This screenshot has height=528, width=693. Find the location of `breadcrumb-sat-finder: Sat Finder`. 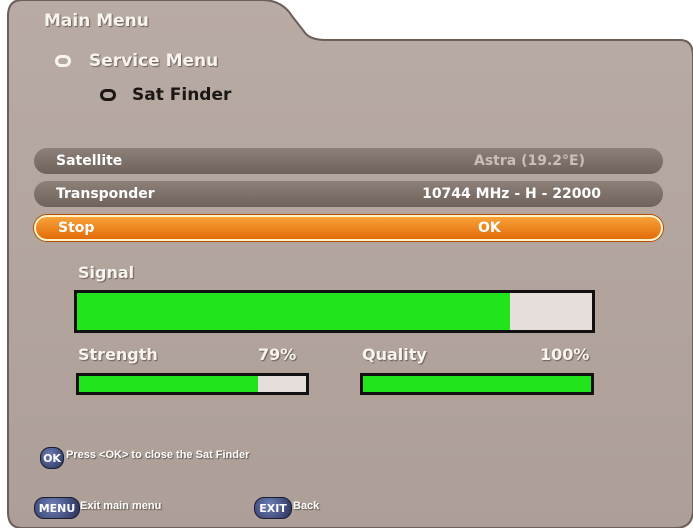

breadcrumb-sat-finder: Sat Finder is located at coordinates (165, 95).